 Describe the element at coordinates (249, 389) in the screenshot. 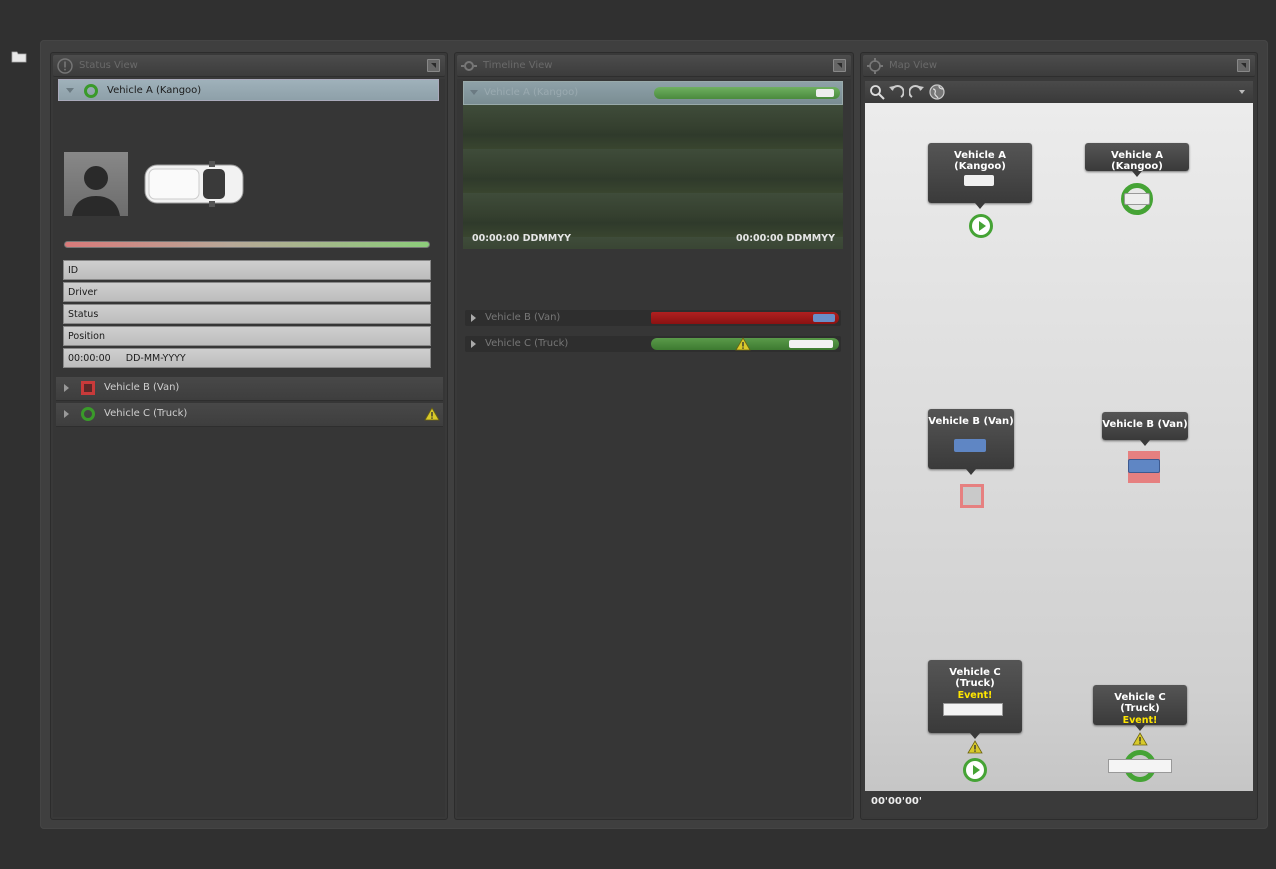

I see `status-row-vehicle-b: Vehicle B (Van)` at that location.